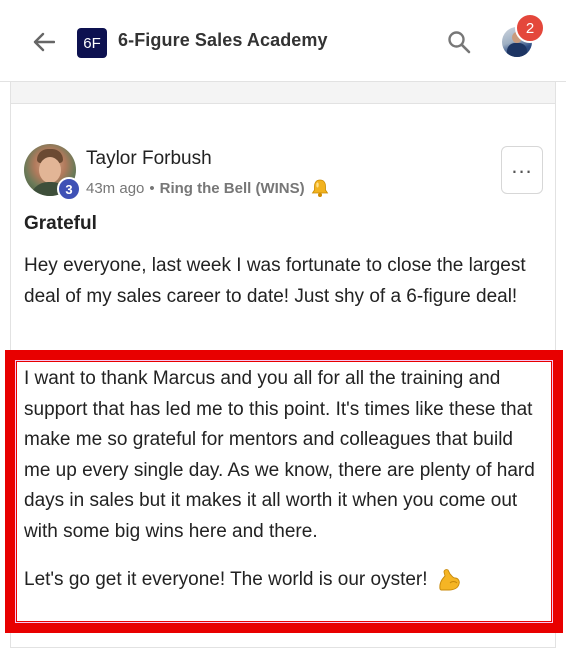 This screenshot has height=648, width=566. What do you see at coordinates (232, 188) in the screenshot?
I see `post-category: Ring the Bell (WINS)` at bounding box center [232, 188].